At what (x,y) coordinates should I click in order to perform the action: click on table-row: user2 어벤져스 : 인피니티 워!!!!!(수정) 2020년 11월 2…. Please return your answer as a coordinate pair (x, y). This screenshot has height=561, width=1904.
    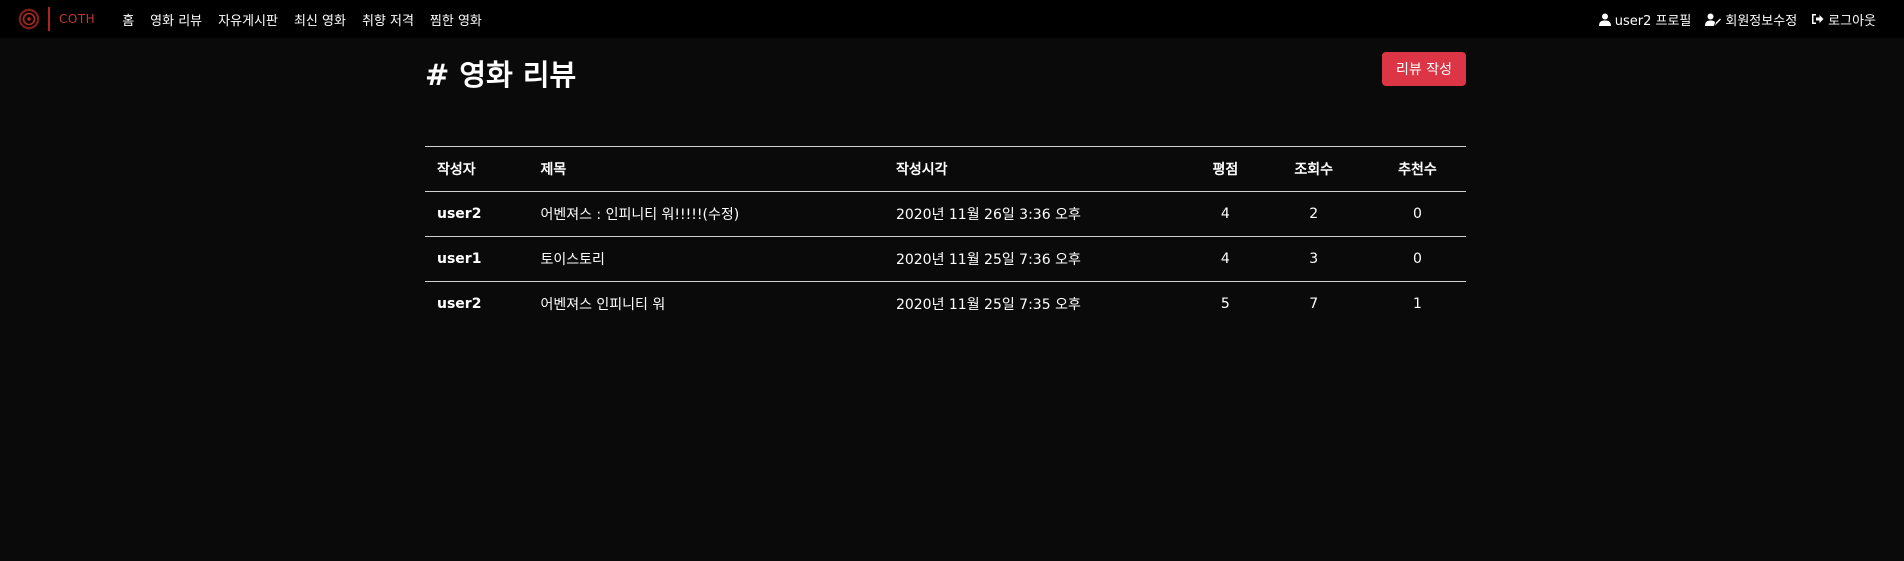
    Looking at the image, I should click on (945, 214).